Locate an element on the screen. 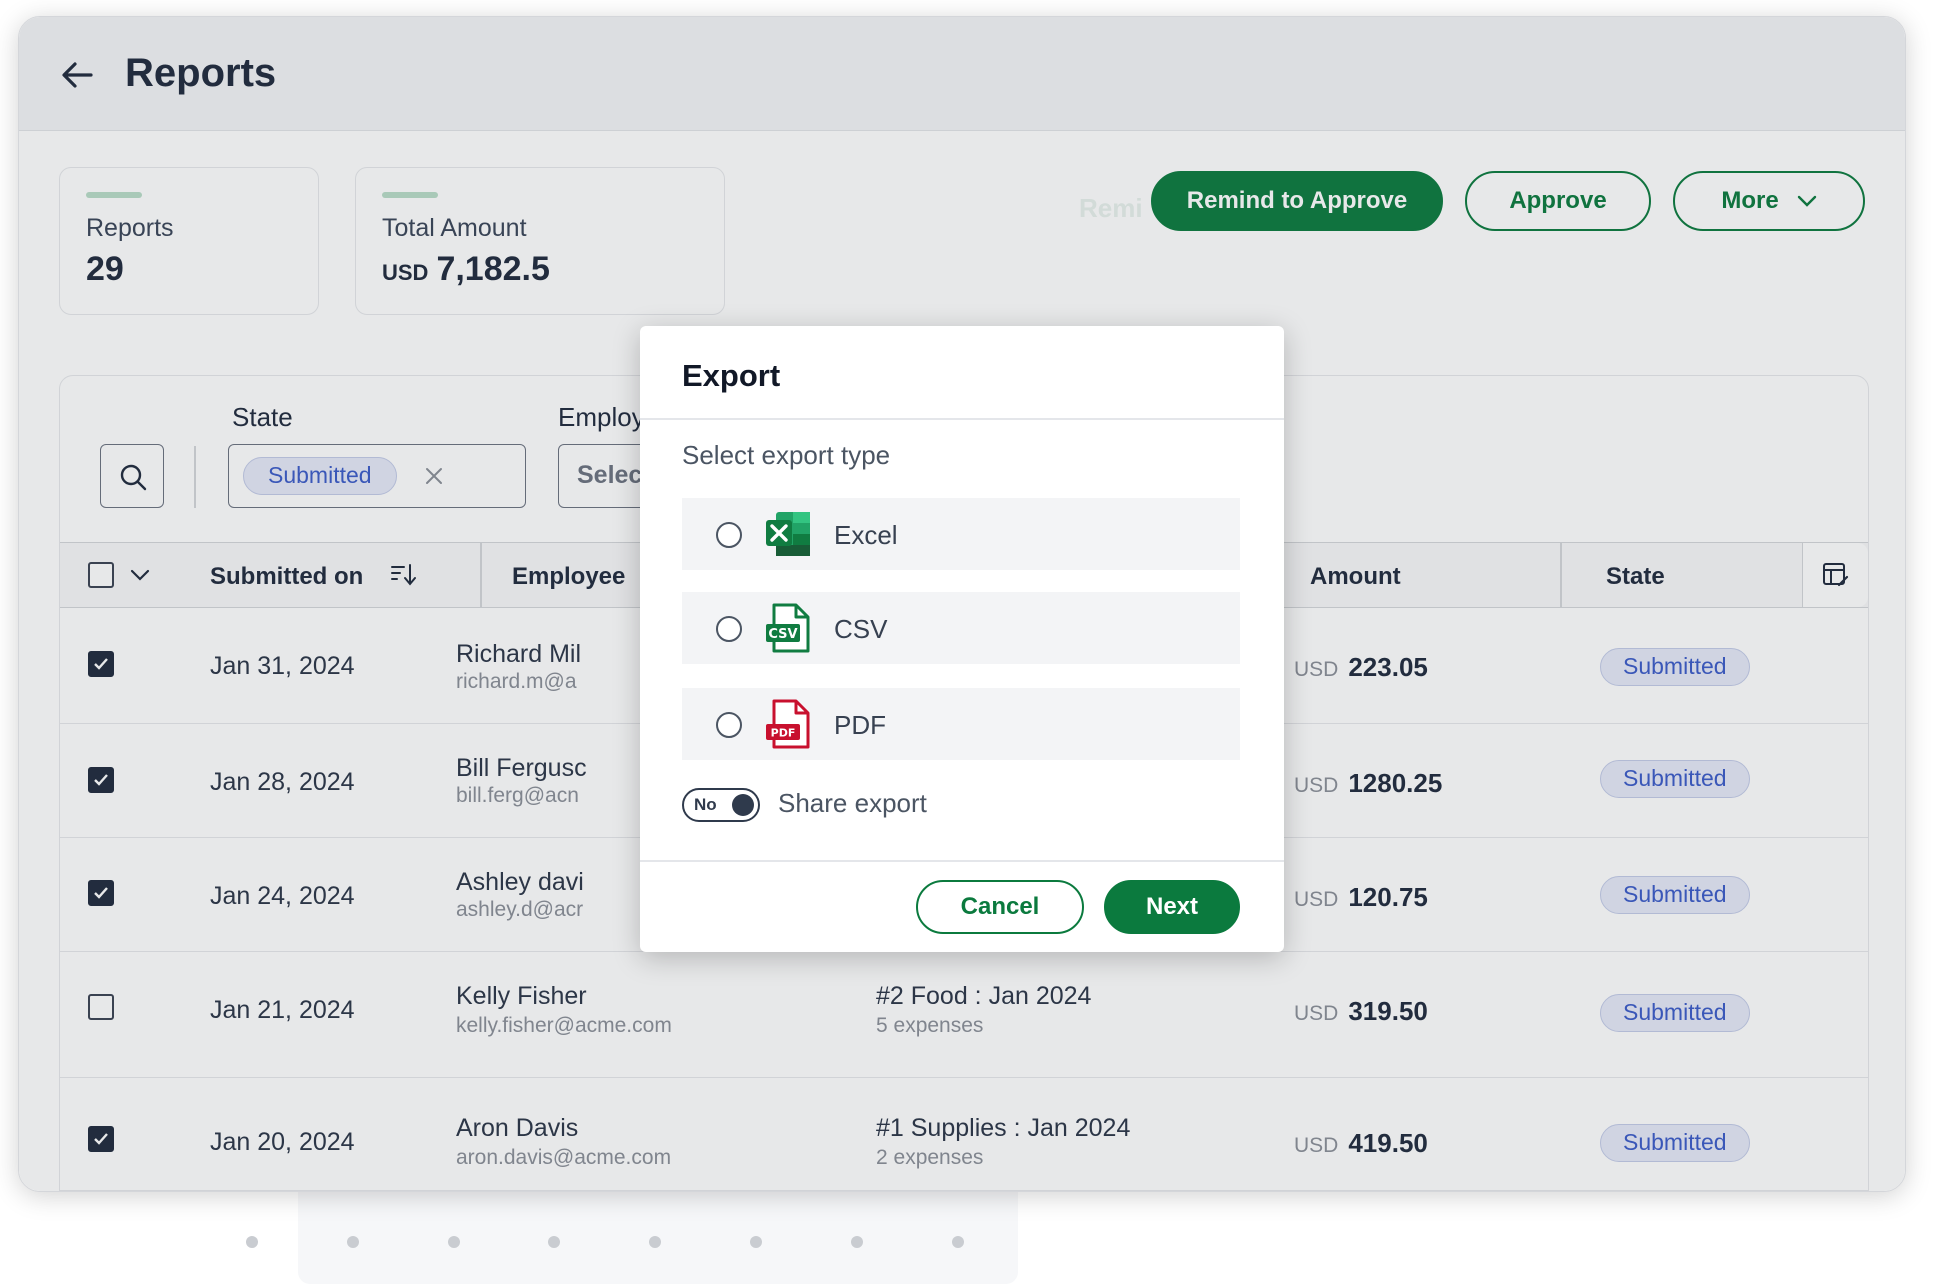 This screenshot has height=1288, width=1944. share-export-label: Share export is located at coordinates (852, 803).